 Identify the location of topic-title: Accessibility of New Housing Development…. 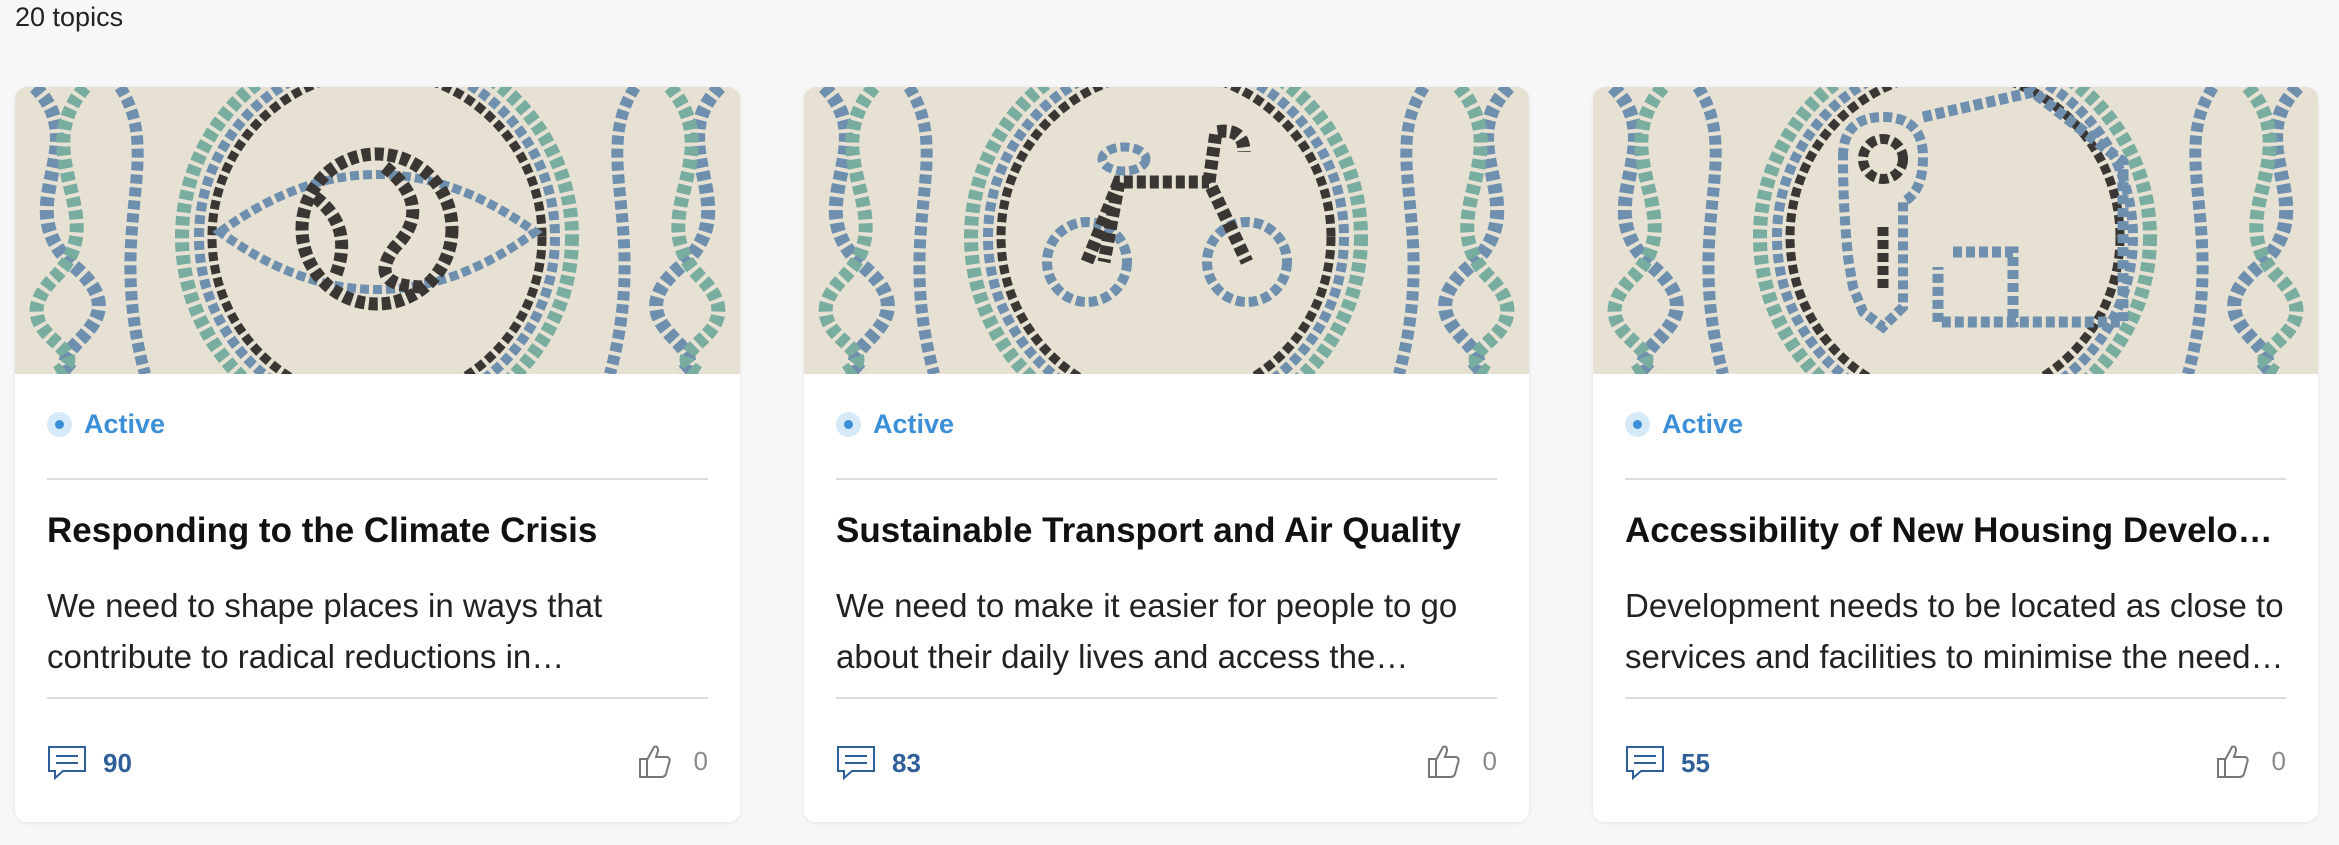
(1957, 531).